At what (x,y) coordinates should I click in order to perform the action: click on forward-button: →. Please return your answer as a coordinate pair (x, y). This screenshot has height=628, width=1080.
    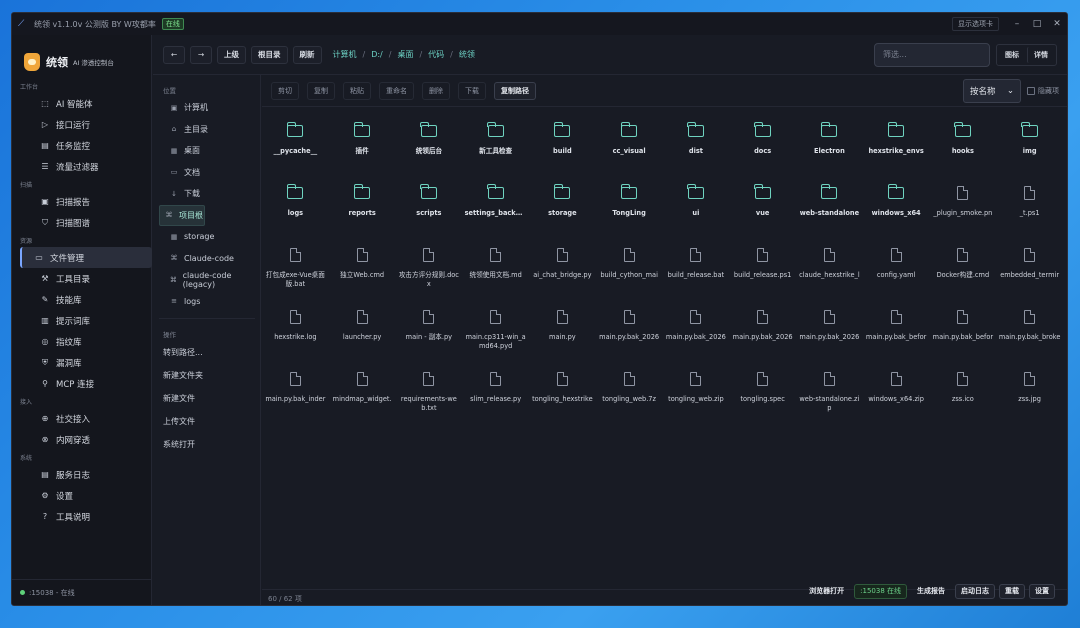
    Looking at the image, I should click on (201, 54).